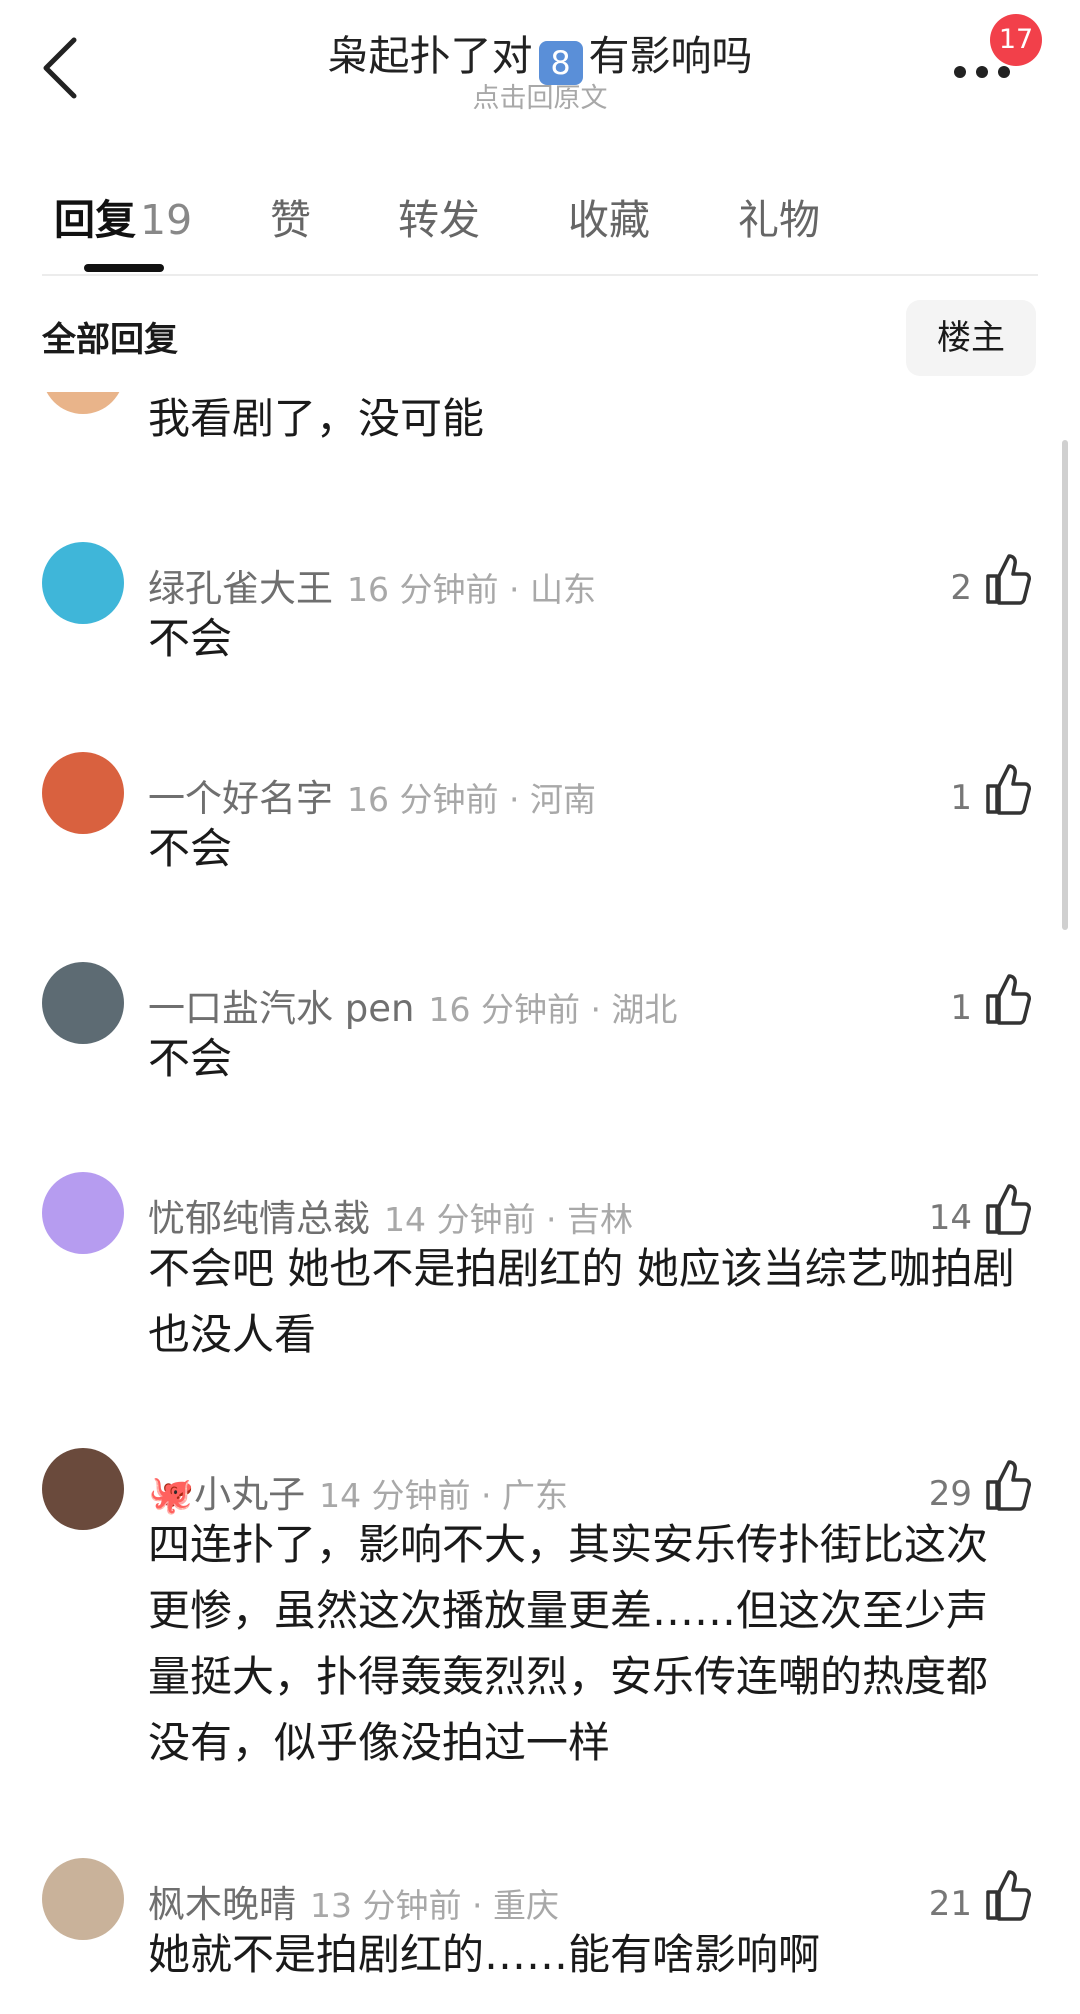 This screenshot has height=2014, width=1080. What do you see at coordinates (316, 418) in the screenshot?
I see `comment-text: 我看剧了，没可能` at bounding box center [316, 418].